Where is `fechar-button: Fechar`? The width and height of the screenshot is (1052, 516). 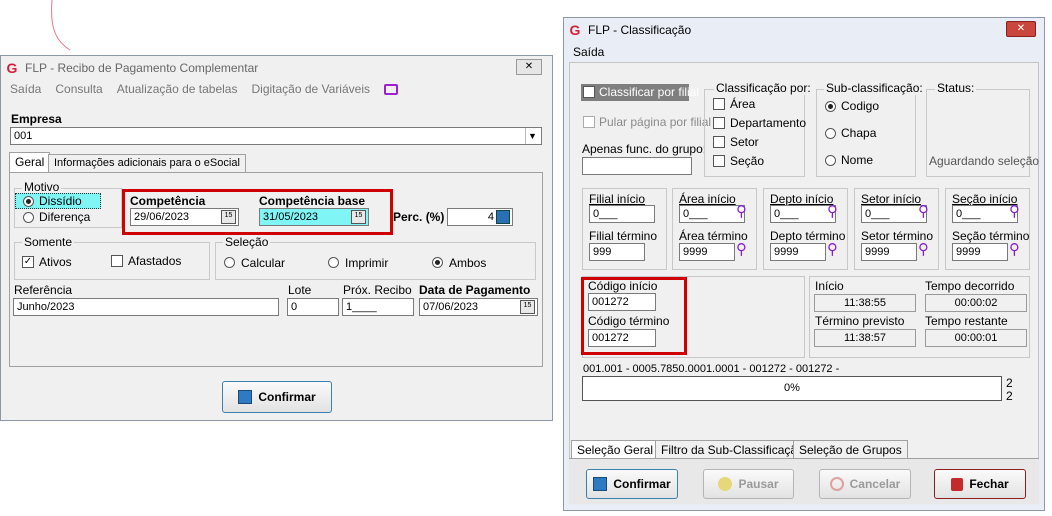
fechar-button: Fechar is located at coordinates (980, 484).